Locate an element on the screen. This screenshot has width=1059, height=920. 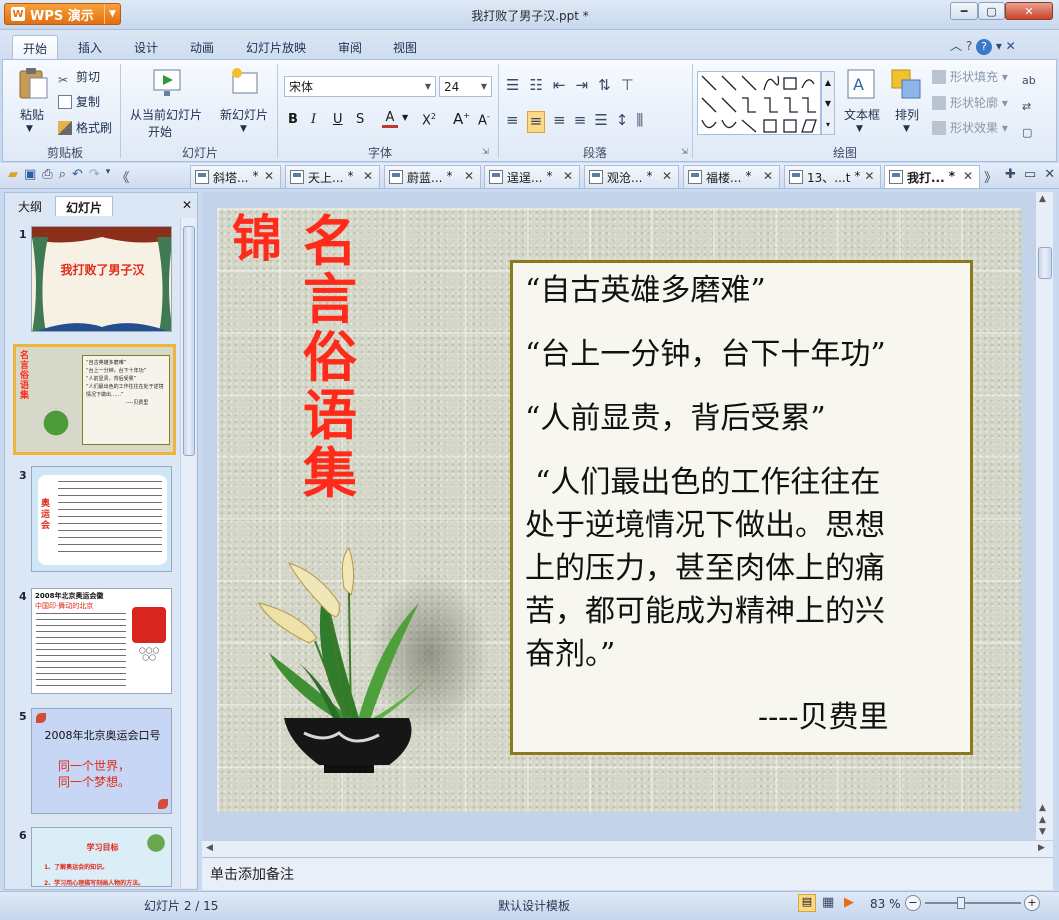
doc-tab-active: 我打... * ✕ is located at coordinates (932, 176).